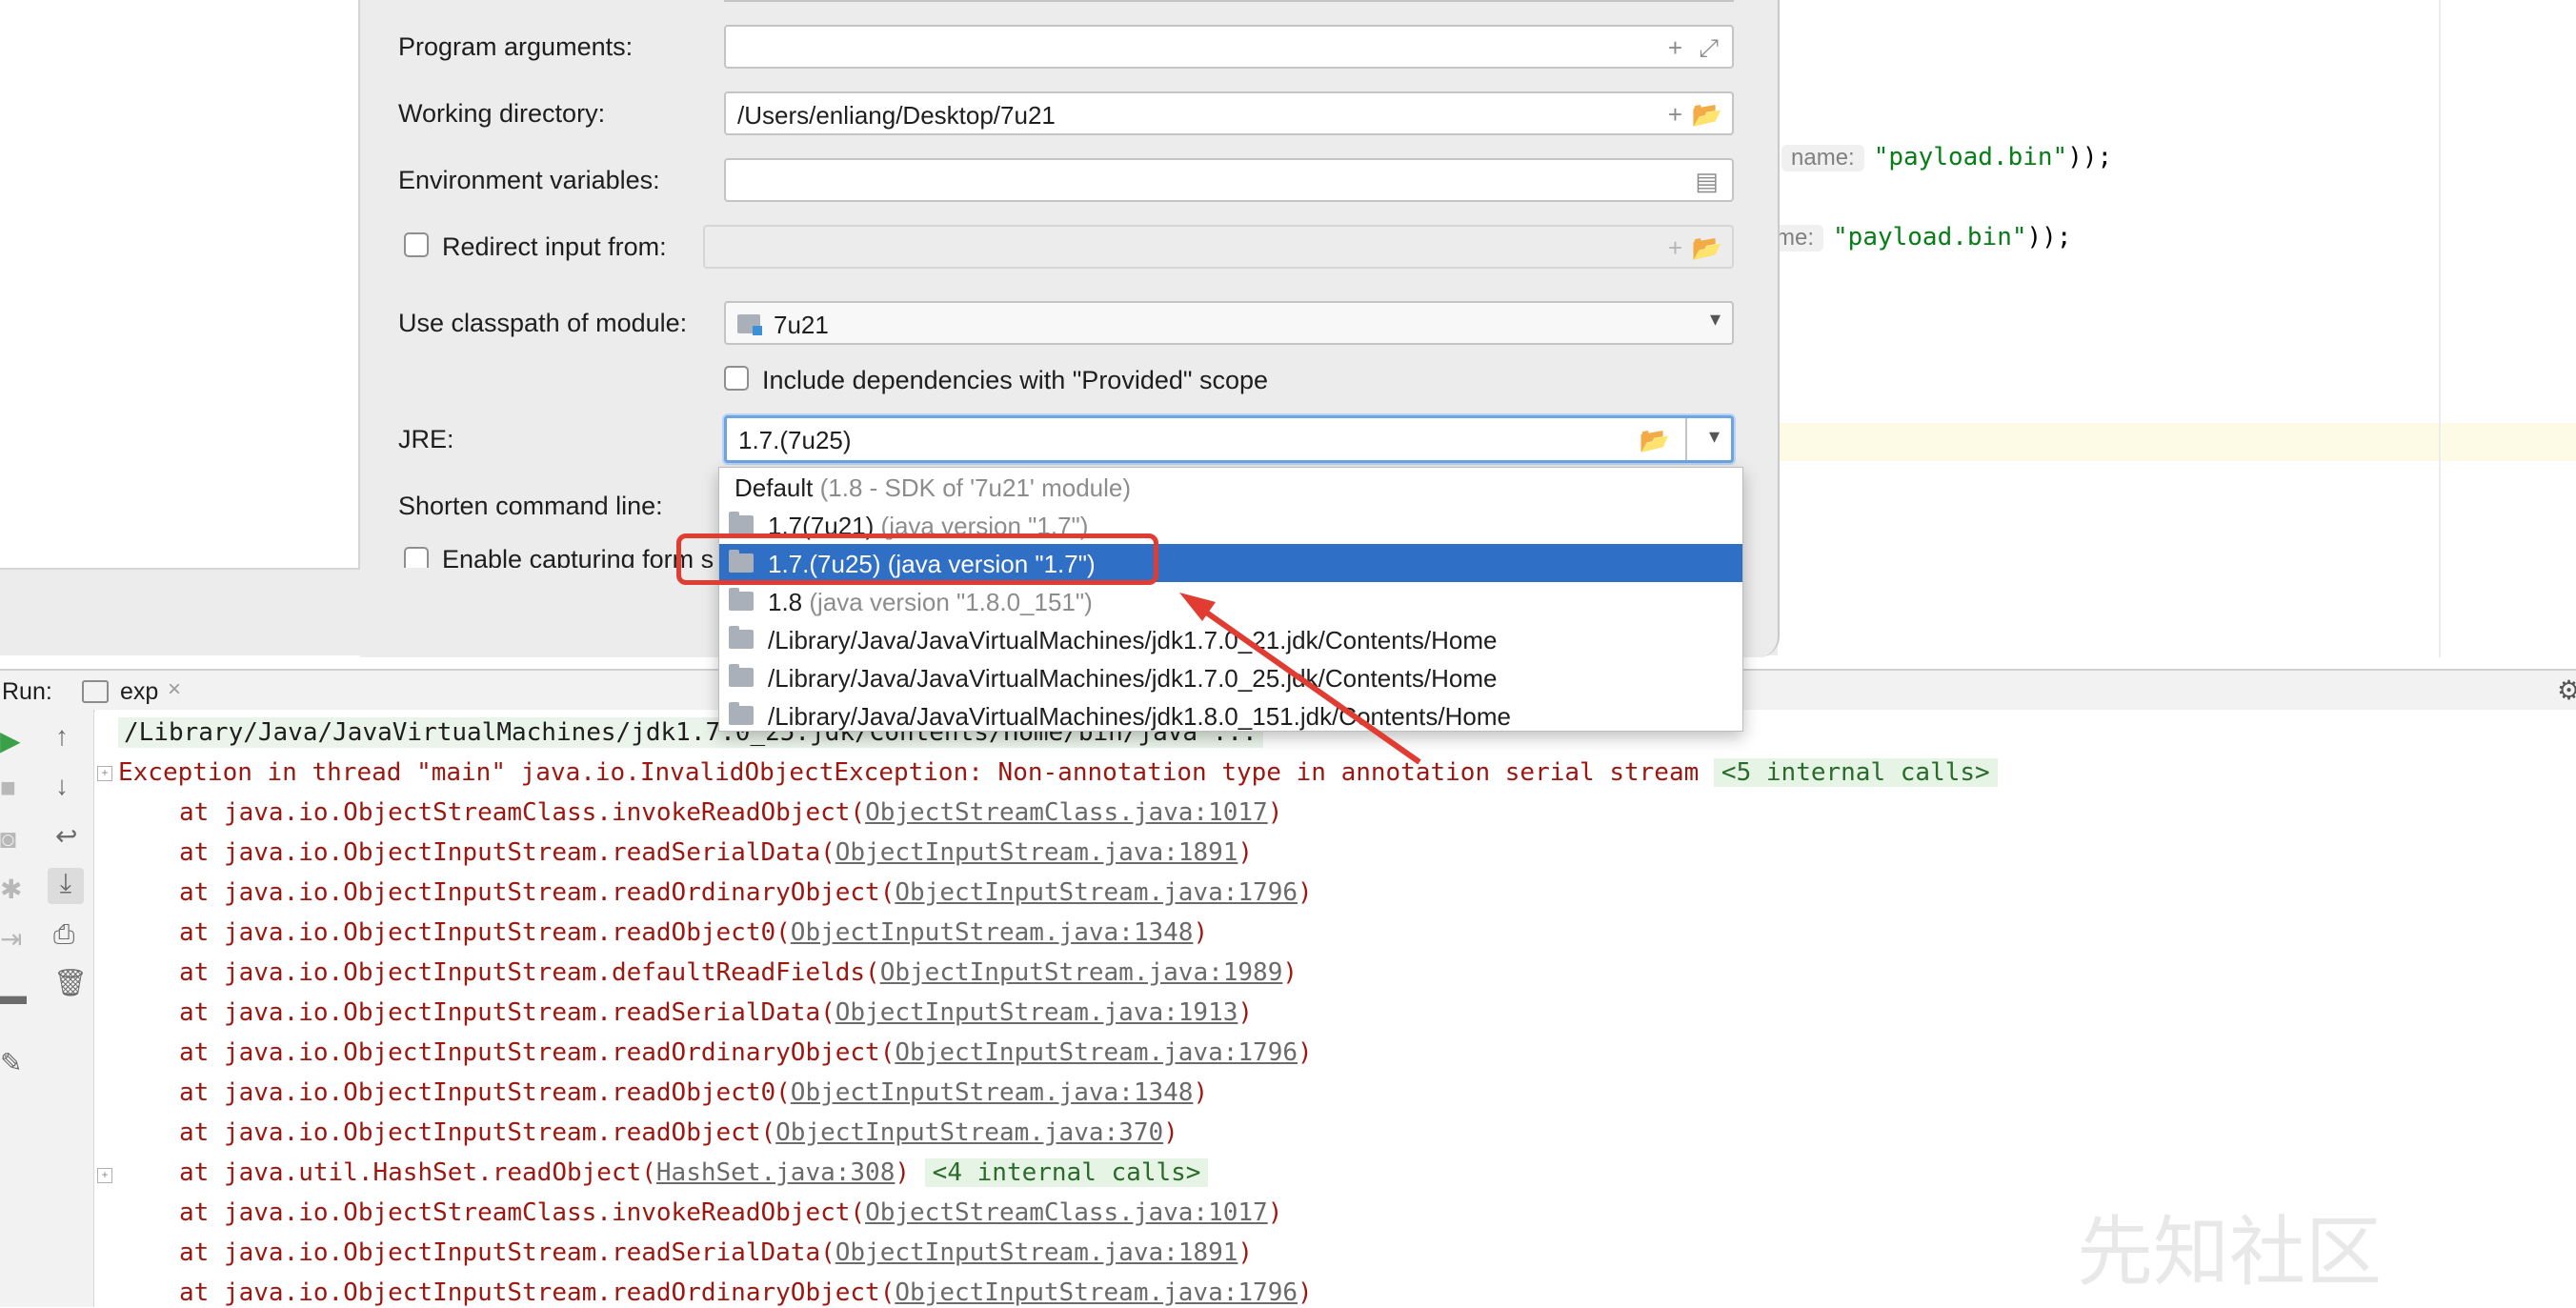 The height and width of the screenshot is (1308, 2576). Describe the element at coordinates (11, 889) in the screenshot. I see `debug-icon: ✱` at that location.